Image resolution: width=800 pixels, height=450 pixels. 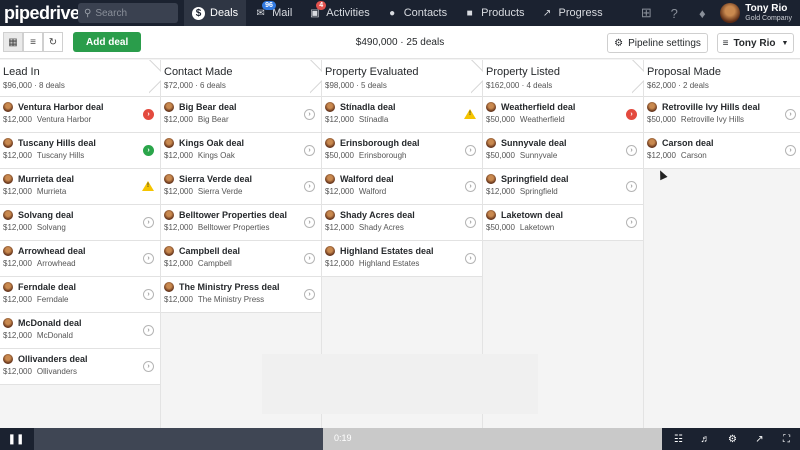 What do you see at coordinates (758, 13) in the screenshot?
I see `user-menu: Tony Rio Gold Company` at bounding box center [758, 13].